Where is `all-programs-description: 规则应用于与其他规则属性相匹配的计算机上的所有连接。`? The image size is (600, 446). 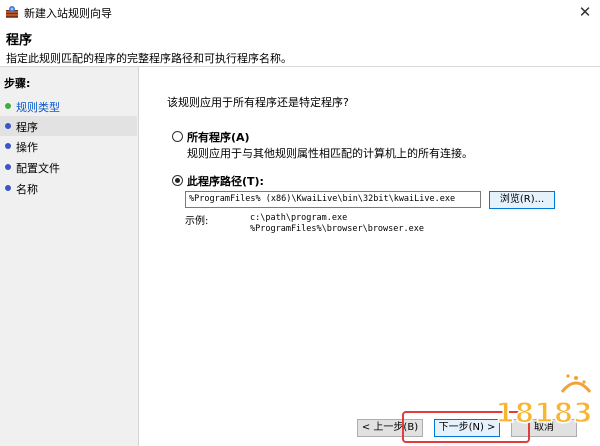
all-programs-description: 规则应用于与其他规则属性相匹配的计算机上的所有连接。 is located at coordinates (330, 153).